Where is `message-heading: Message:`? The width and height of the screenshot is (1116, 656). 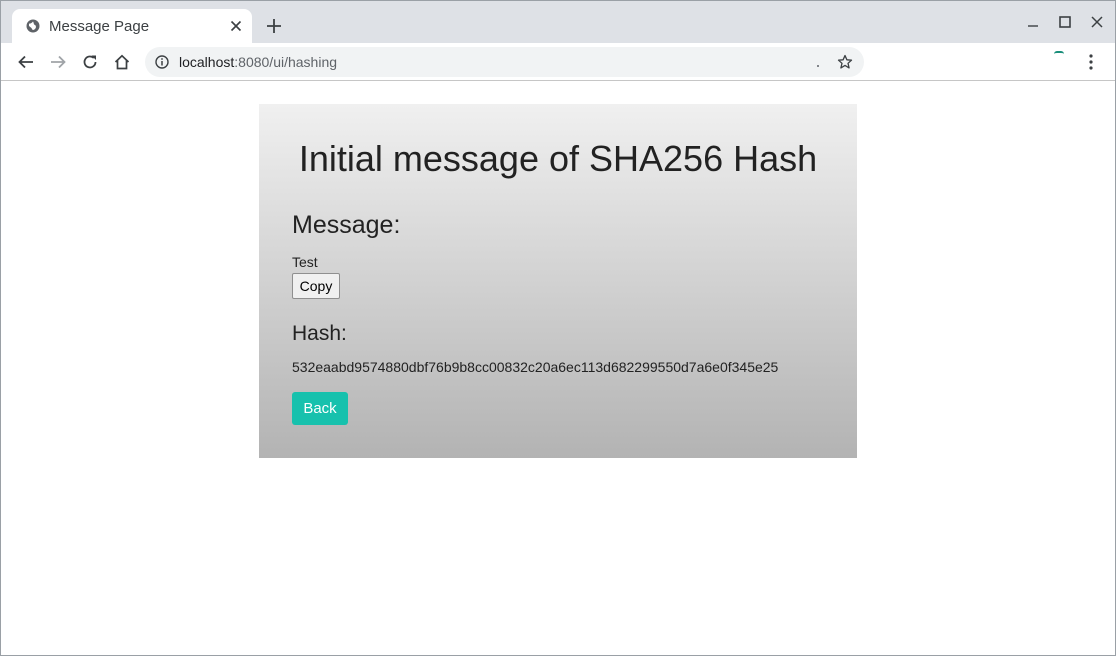
message-heading: Message: is located at coordinates (346, 225).